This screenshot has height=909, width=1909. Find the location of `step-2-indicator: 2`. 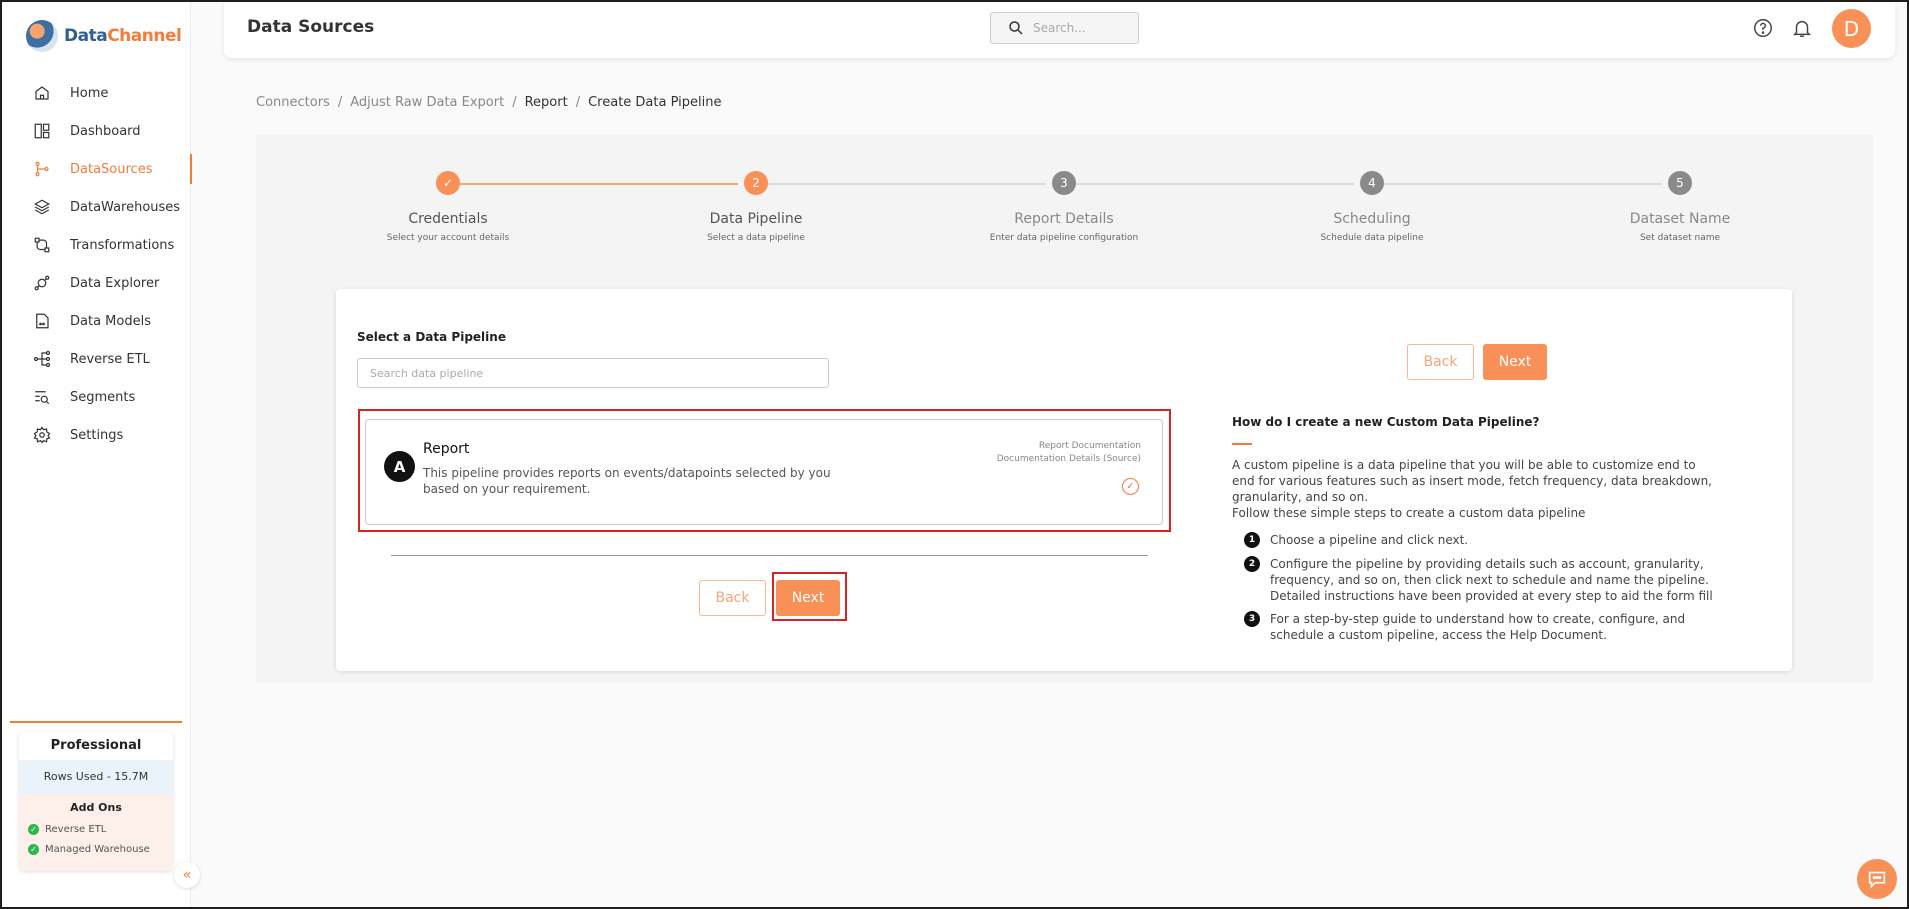

step-2-indicator: 2 is located at coordinates (756, 183).